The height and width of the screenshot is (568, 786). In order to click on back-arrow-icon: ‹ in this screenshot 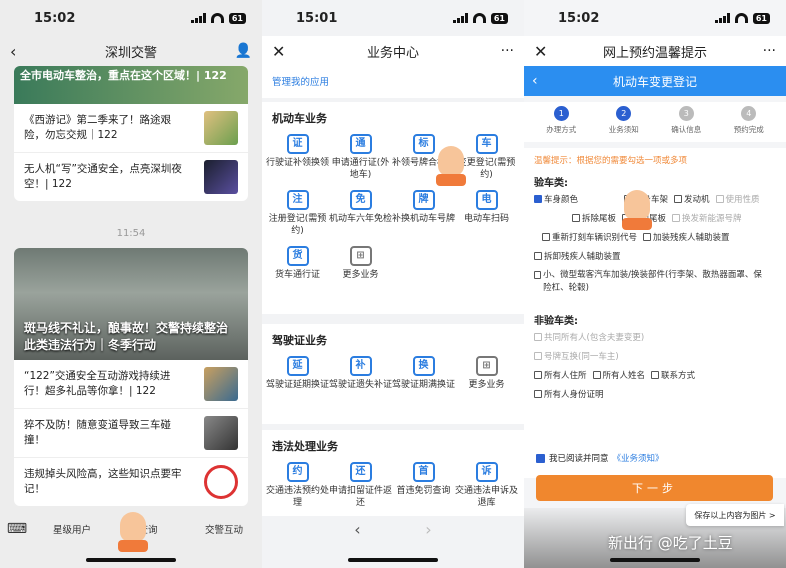, I will do `click(357, 529)`.